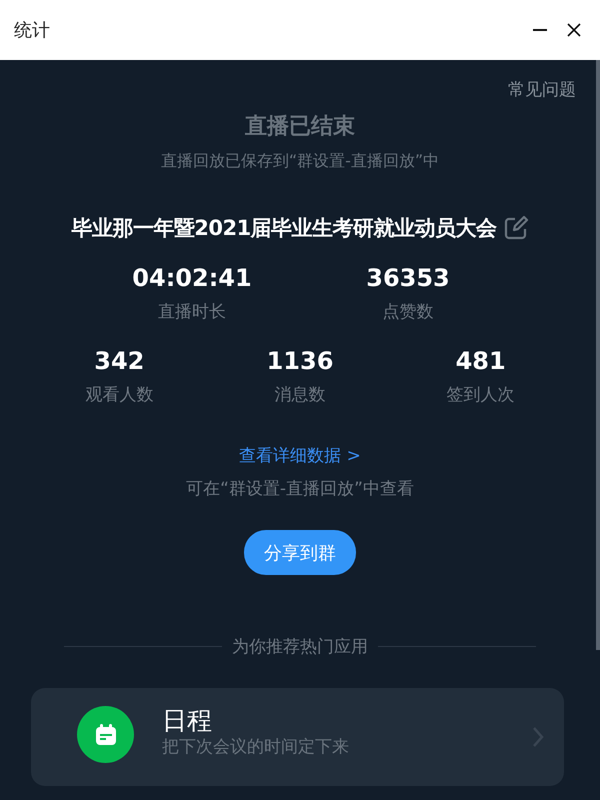  I want to click on close-icon, so click(574, 30).